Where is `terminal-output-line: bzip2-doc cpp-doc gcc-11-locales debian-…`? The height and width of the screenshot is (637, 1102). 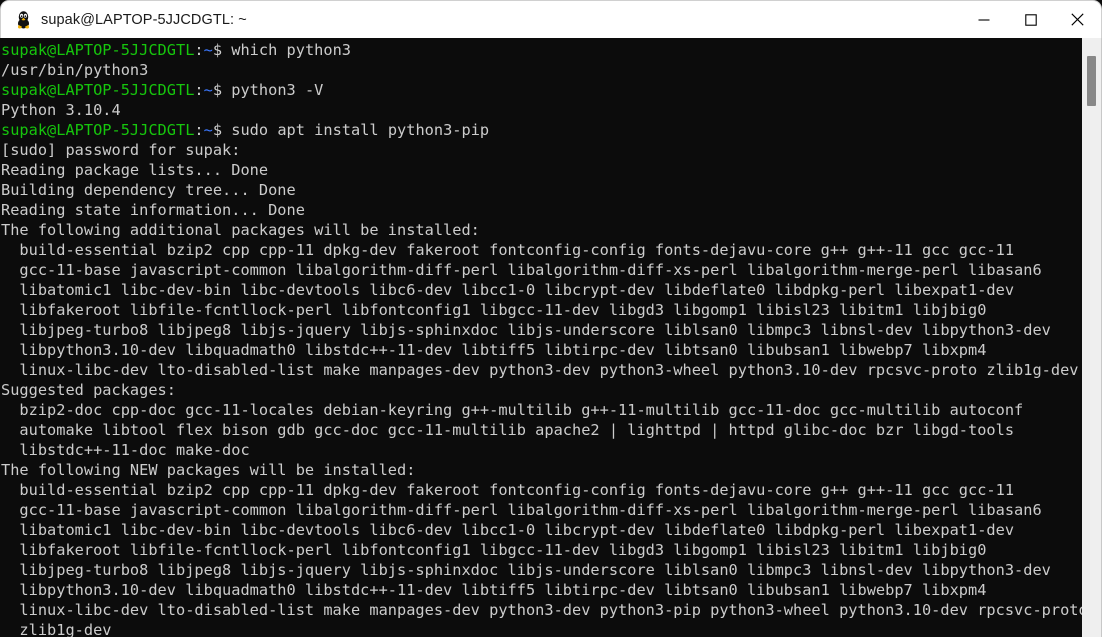 terminal-output-line: bzip2-doc cpp-doc gcc-11-locales debian-… is located at coordinates (512, 410).